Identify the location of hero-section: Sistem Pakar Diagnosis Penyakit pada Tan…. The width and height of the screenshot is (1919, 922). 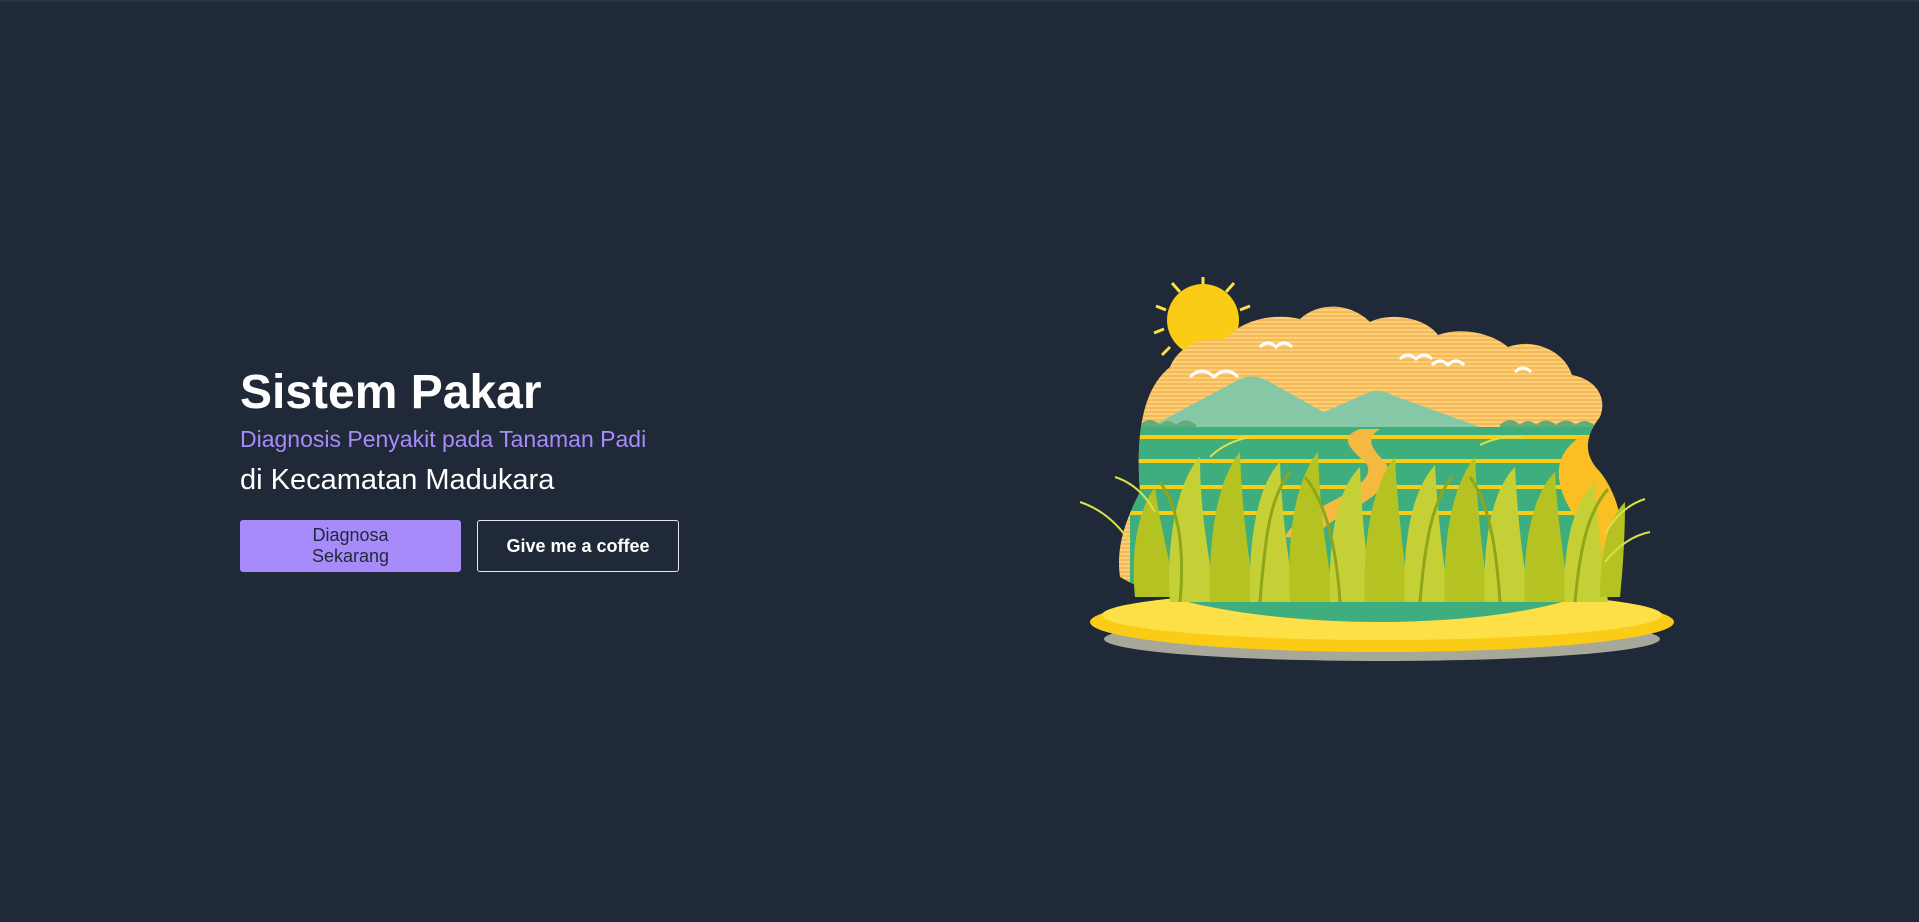
(520, 468).